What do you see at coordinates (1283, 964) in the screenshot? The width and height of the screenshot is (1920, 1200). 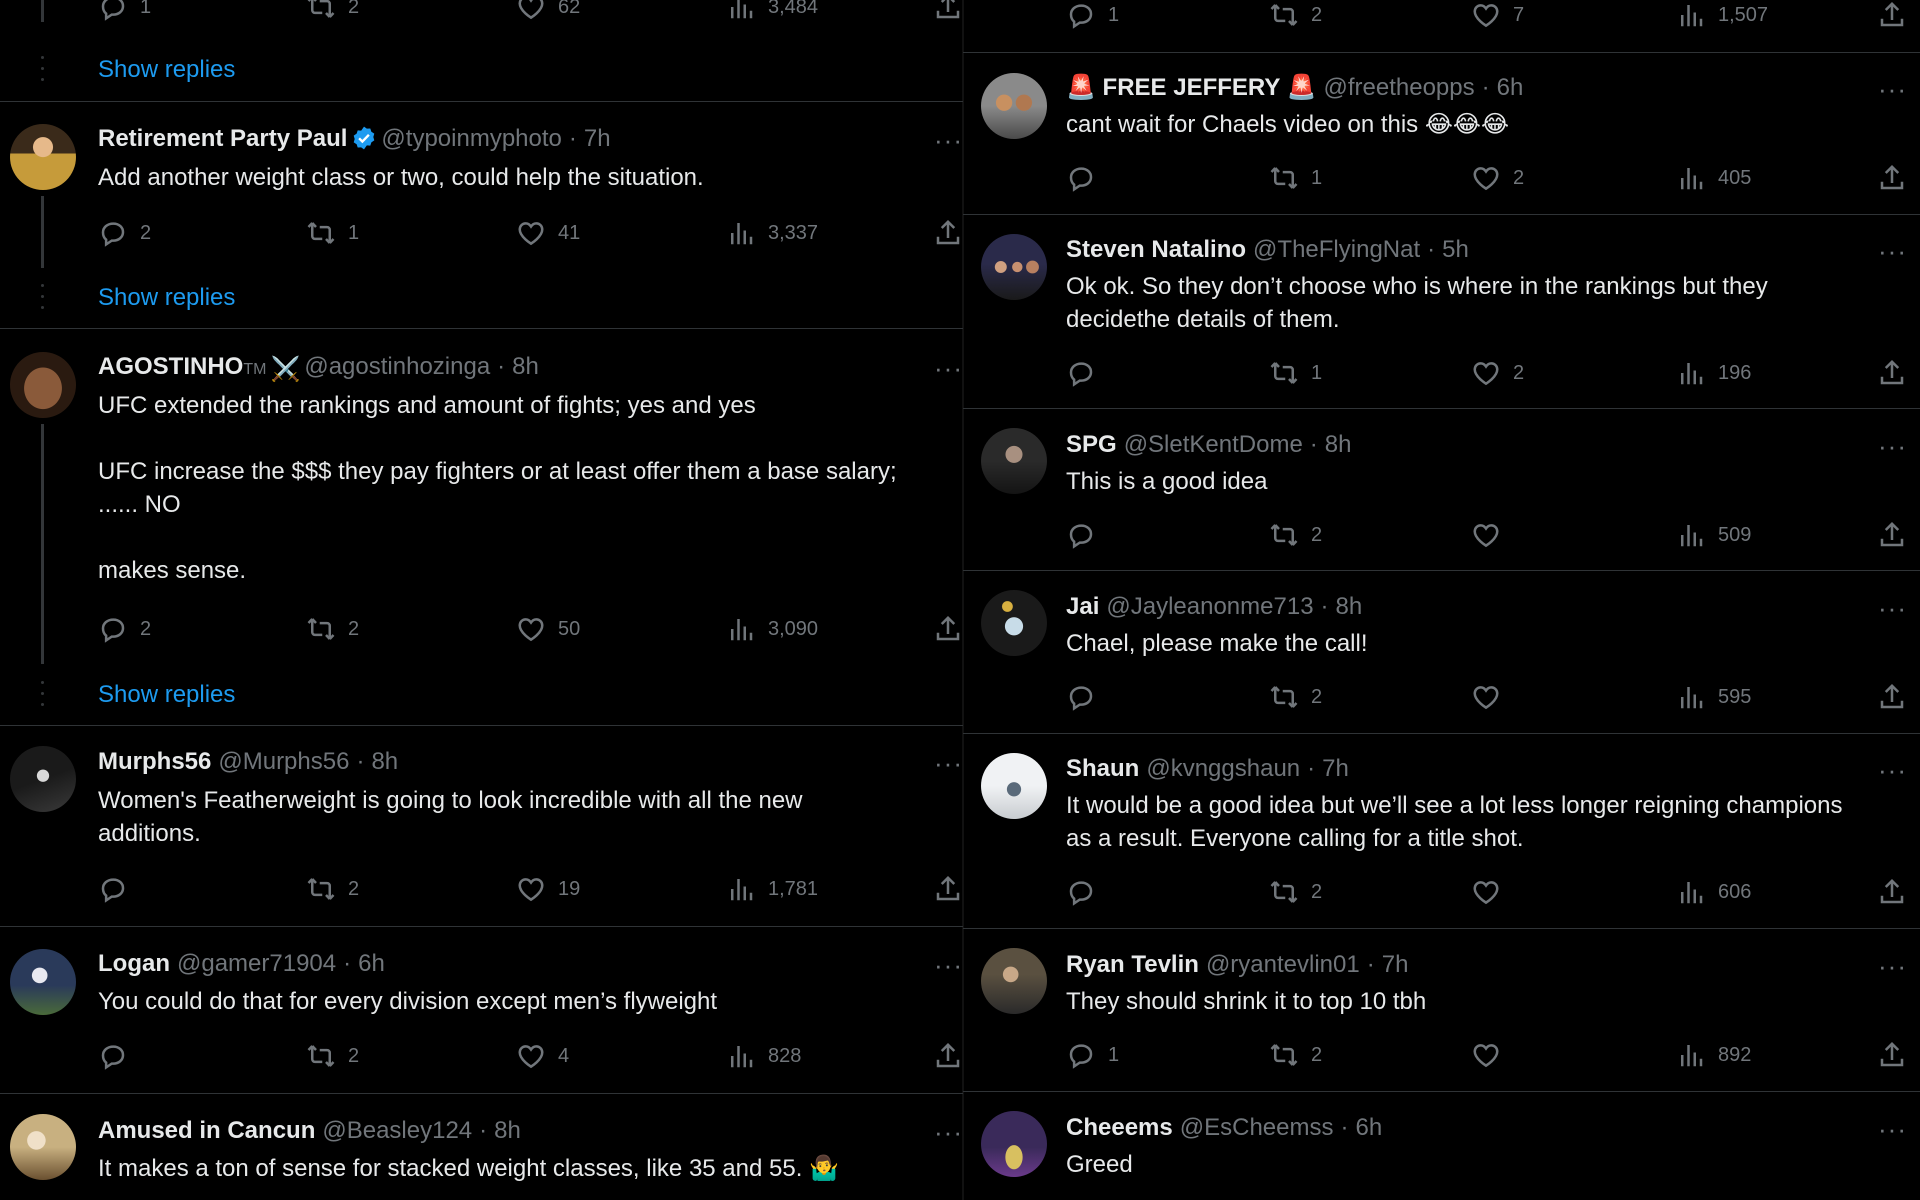 I see `handle: @ryantevlin01` at bounding box center [1283, 964].